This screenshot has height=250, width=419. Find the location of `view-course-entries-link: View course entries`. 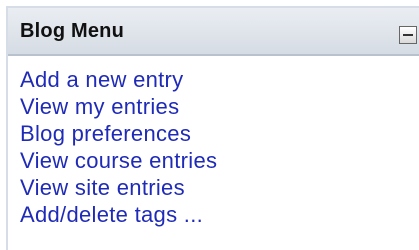

view-course-entries-link: View course entries is located at coordinates (219, 160).